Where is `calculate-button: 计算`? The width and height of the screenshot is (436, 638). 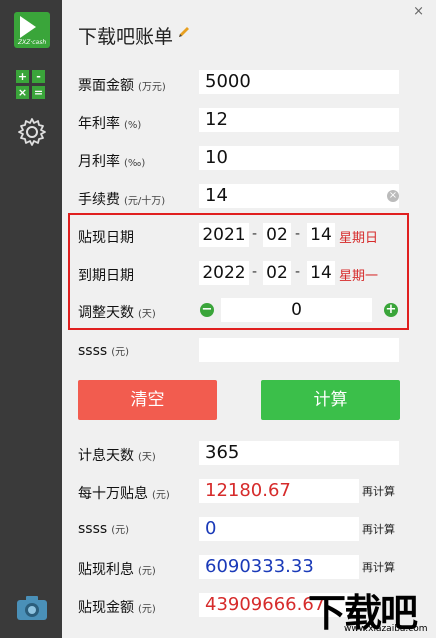
calculate-button: 计算 is located at coordinates (330, 400).